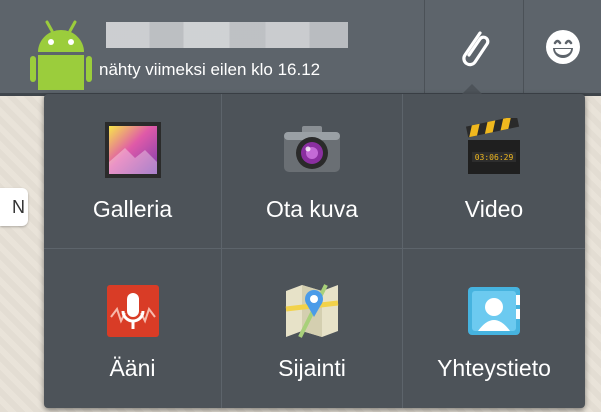 The height and width of the screenshot is (412, 601). Describe the element at coordinates (494, 311) in the screenshot. I see `contact-card-icon` at that location.